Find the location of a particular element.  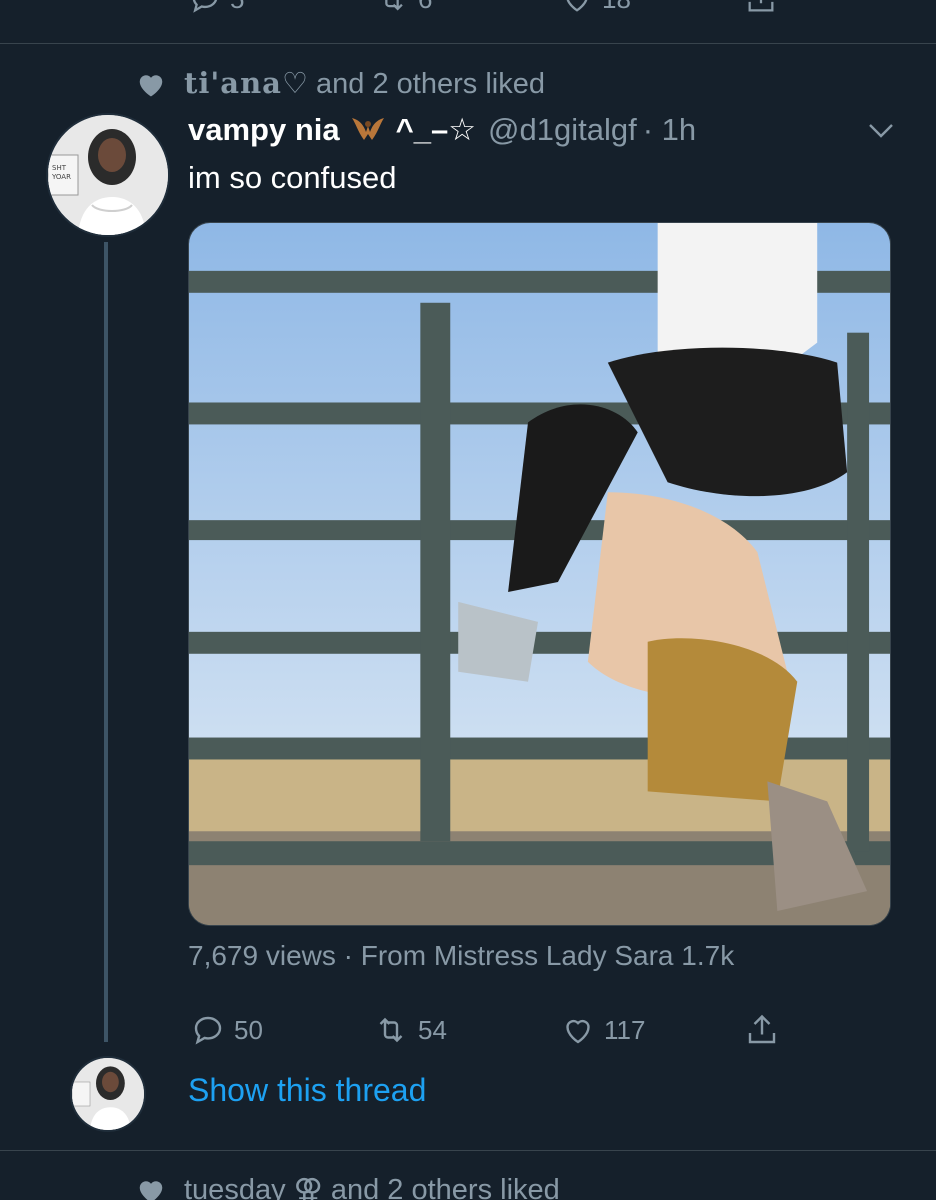

thread-line is located at coordinates (106, 642).